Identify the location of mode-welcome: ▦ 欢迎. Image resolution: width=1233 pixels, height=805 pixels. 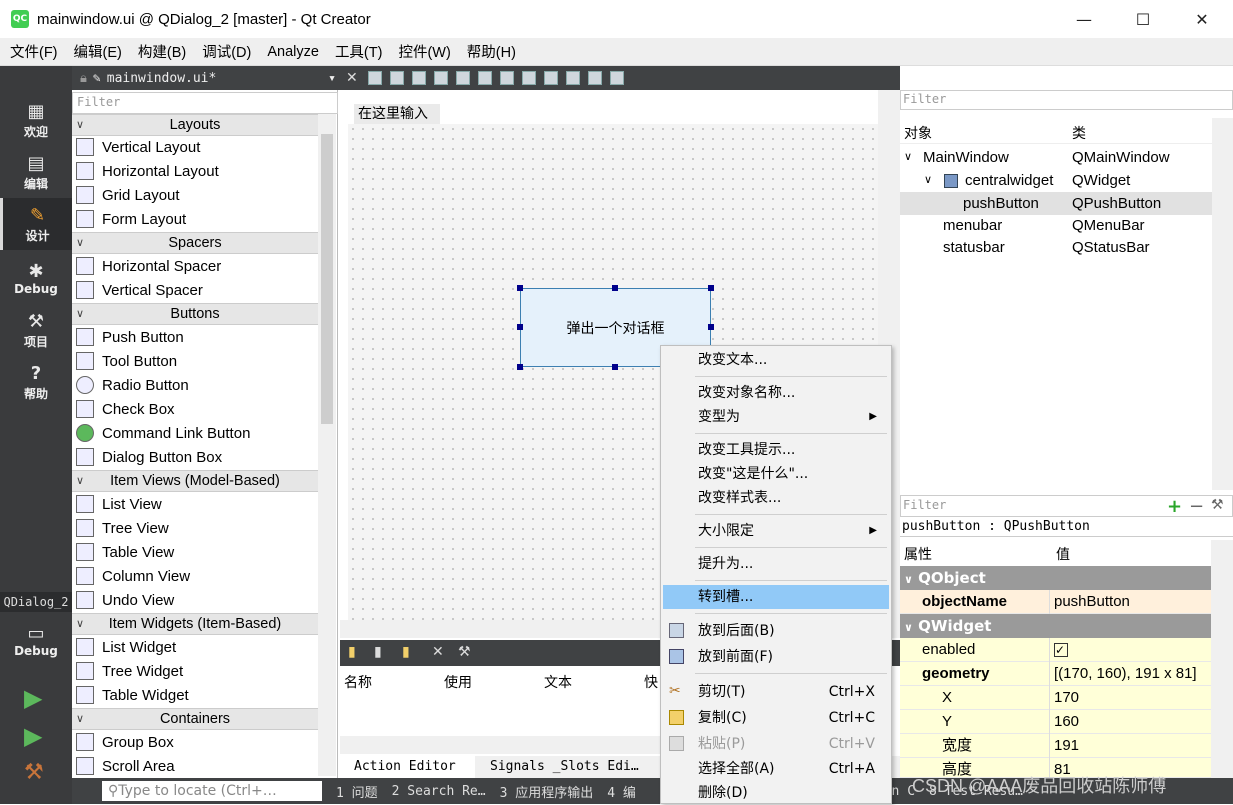
(36, 120).